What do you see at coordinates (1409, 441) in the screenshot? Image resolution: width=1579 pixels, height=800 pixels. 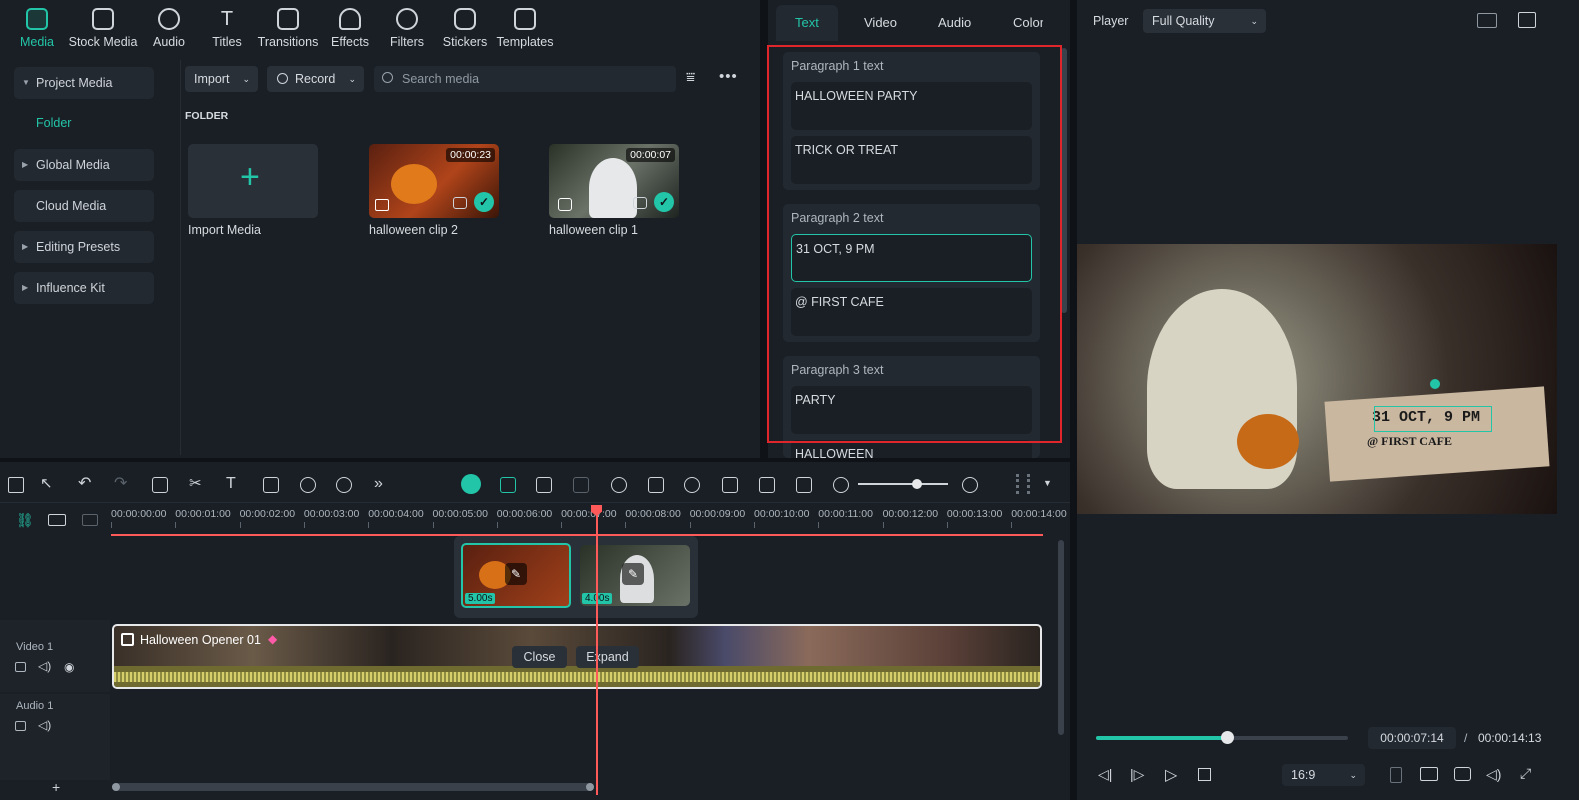 I see `overlay-venue-text: @ FIRST CAFE` at bounding box center [1409, 441].